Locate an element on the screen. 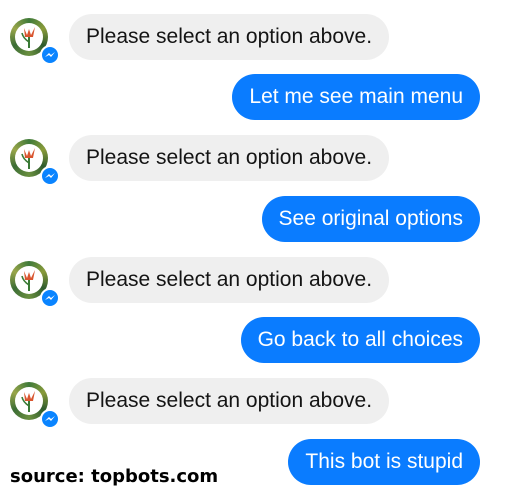 The image size is (507, 500). user-message-bubble: This bot is stupid is located at coordinates (384, 462).